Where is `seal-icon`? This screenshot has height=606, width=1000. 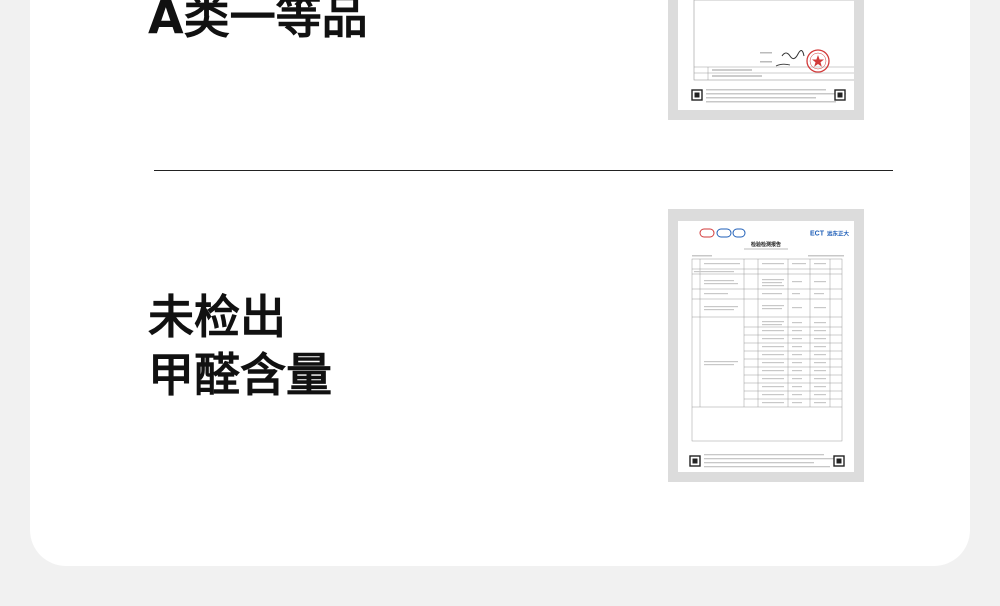 seal-icon is located at coordinates (818, 61).